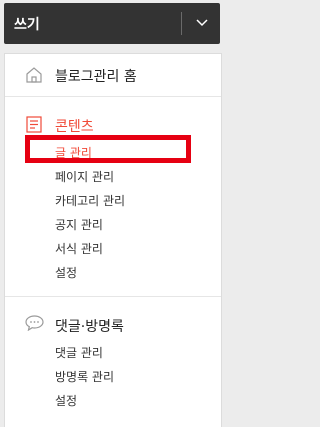  Describe the element at coordinates (96, 76) in the screenshot. I see `sidebar-home-link: 블로그관리 홈` at that location.